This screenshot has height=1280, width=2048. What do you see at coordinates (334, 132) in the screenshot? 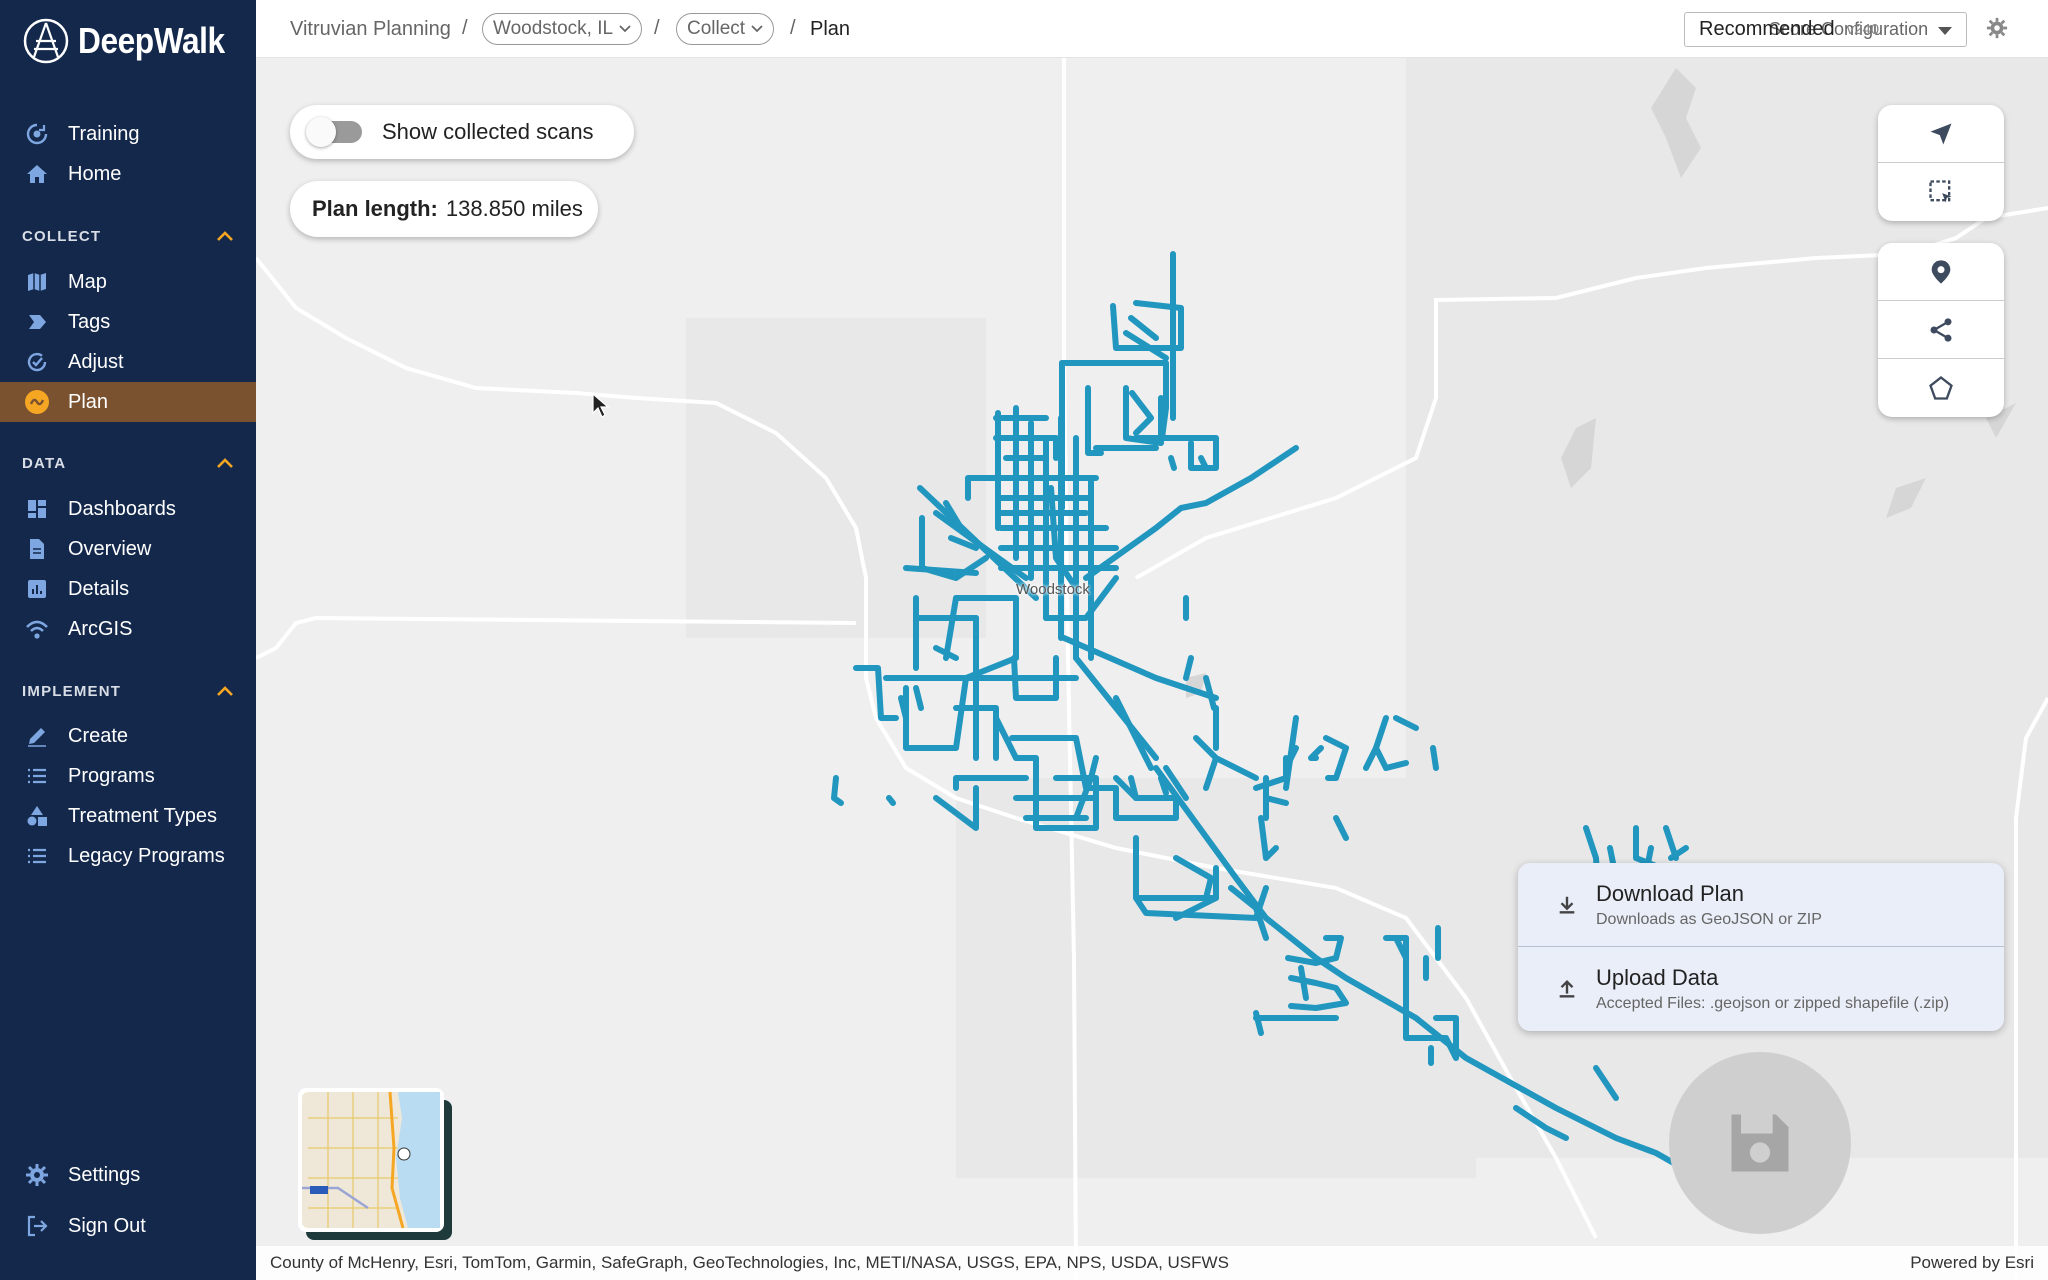
I see `toggle-switch` at bounding box center [334, 132].